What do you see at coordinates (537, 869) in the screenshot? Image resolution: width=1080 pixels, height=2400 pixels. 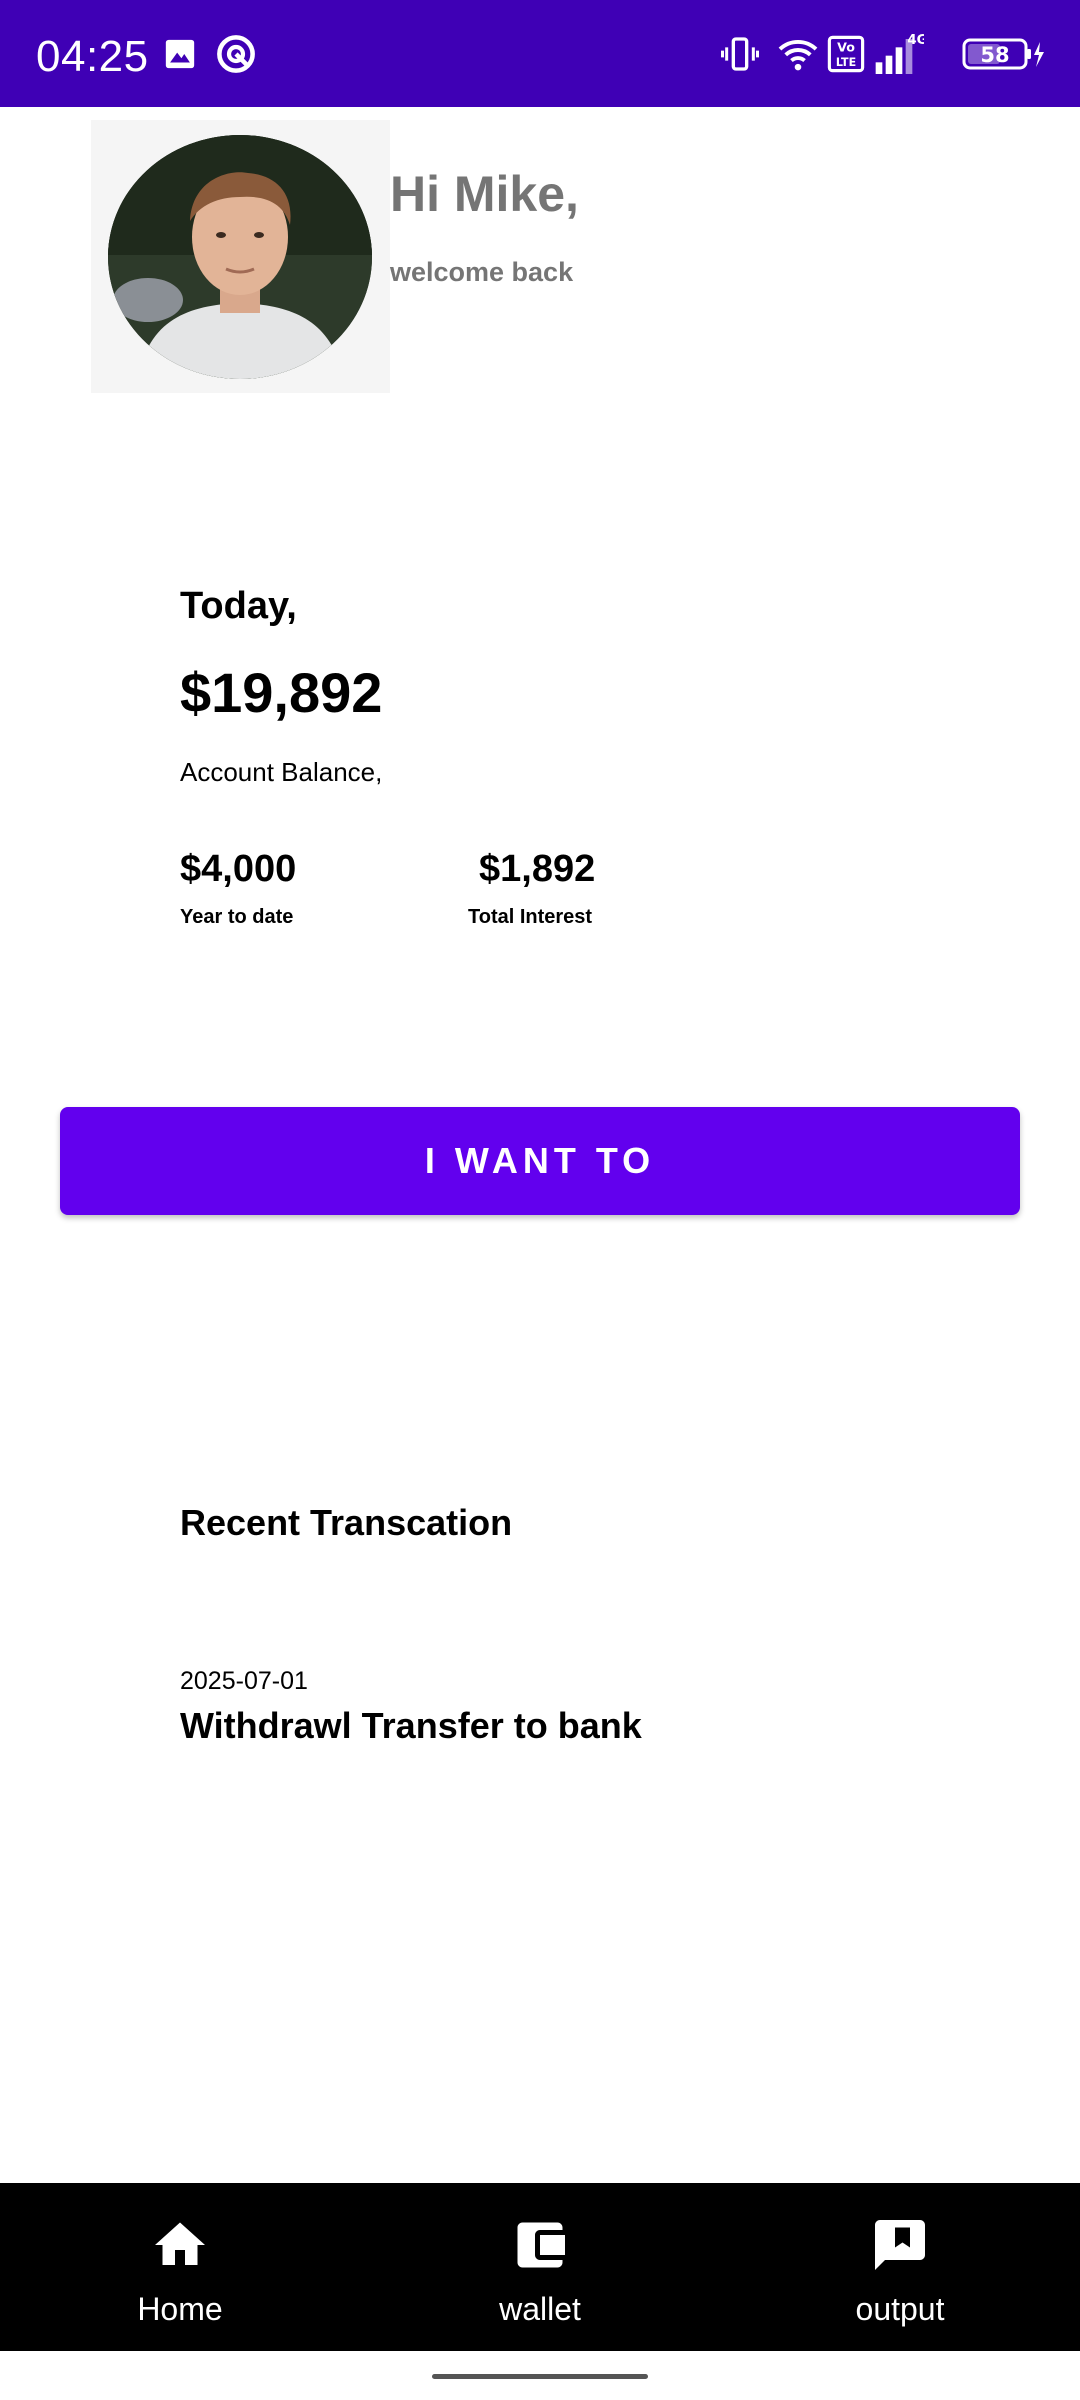 I see `total-interest-value: $1,892` at bounding box center [537, 869].